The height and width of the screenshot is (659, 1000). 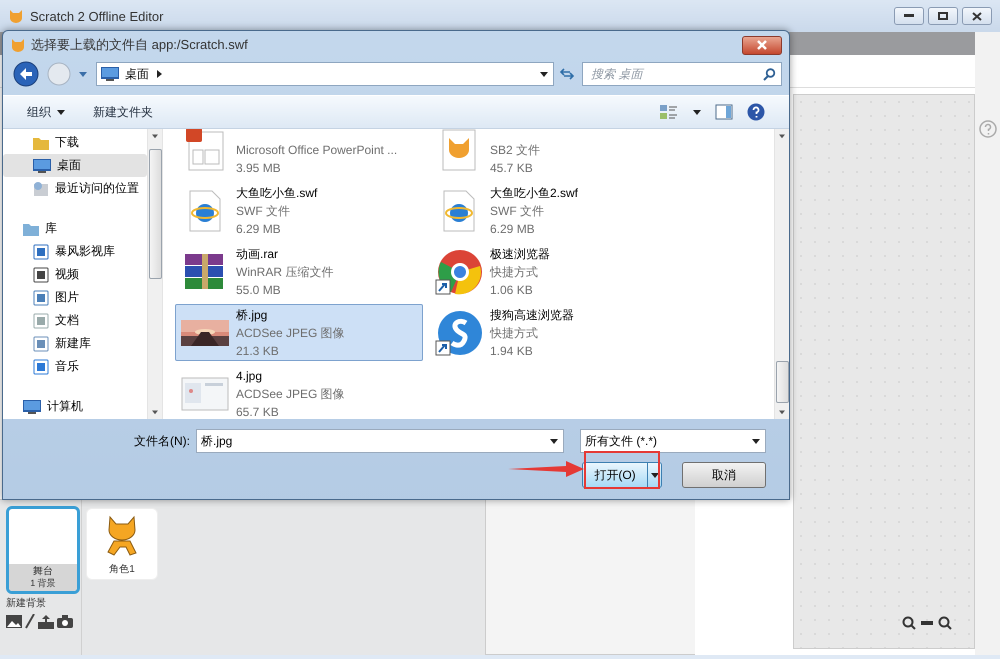 What do you see at coordinates (162, 441) in the screenshot?
I see `filename-label: 文件名(N):` at bounding box center [162, 441].